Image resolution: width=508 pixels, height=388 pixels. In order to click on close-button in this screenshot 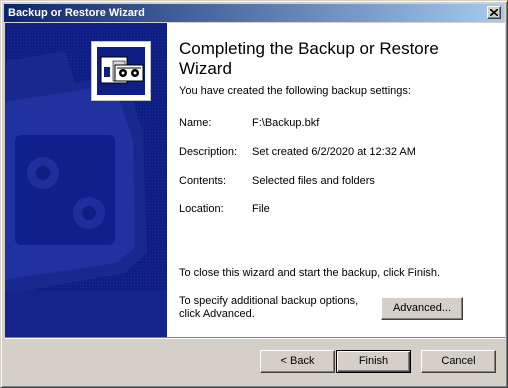, I will do `click(494, 12)`.